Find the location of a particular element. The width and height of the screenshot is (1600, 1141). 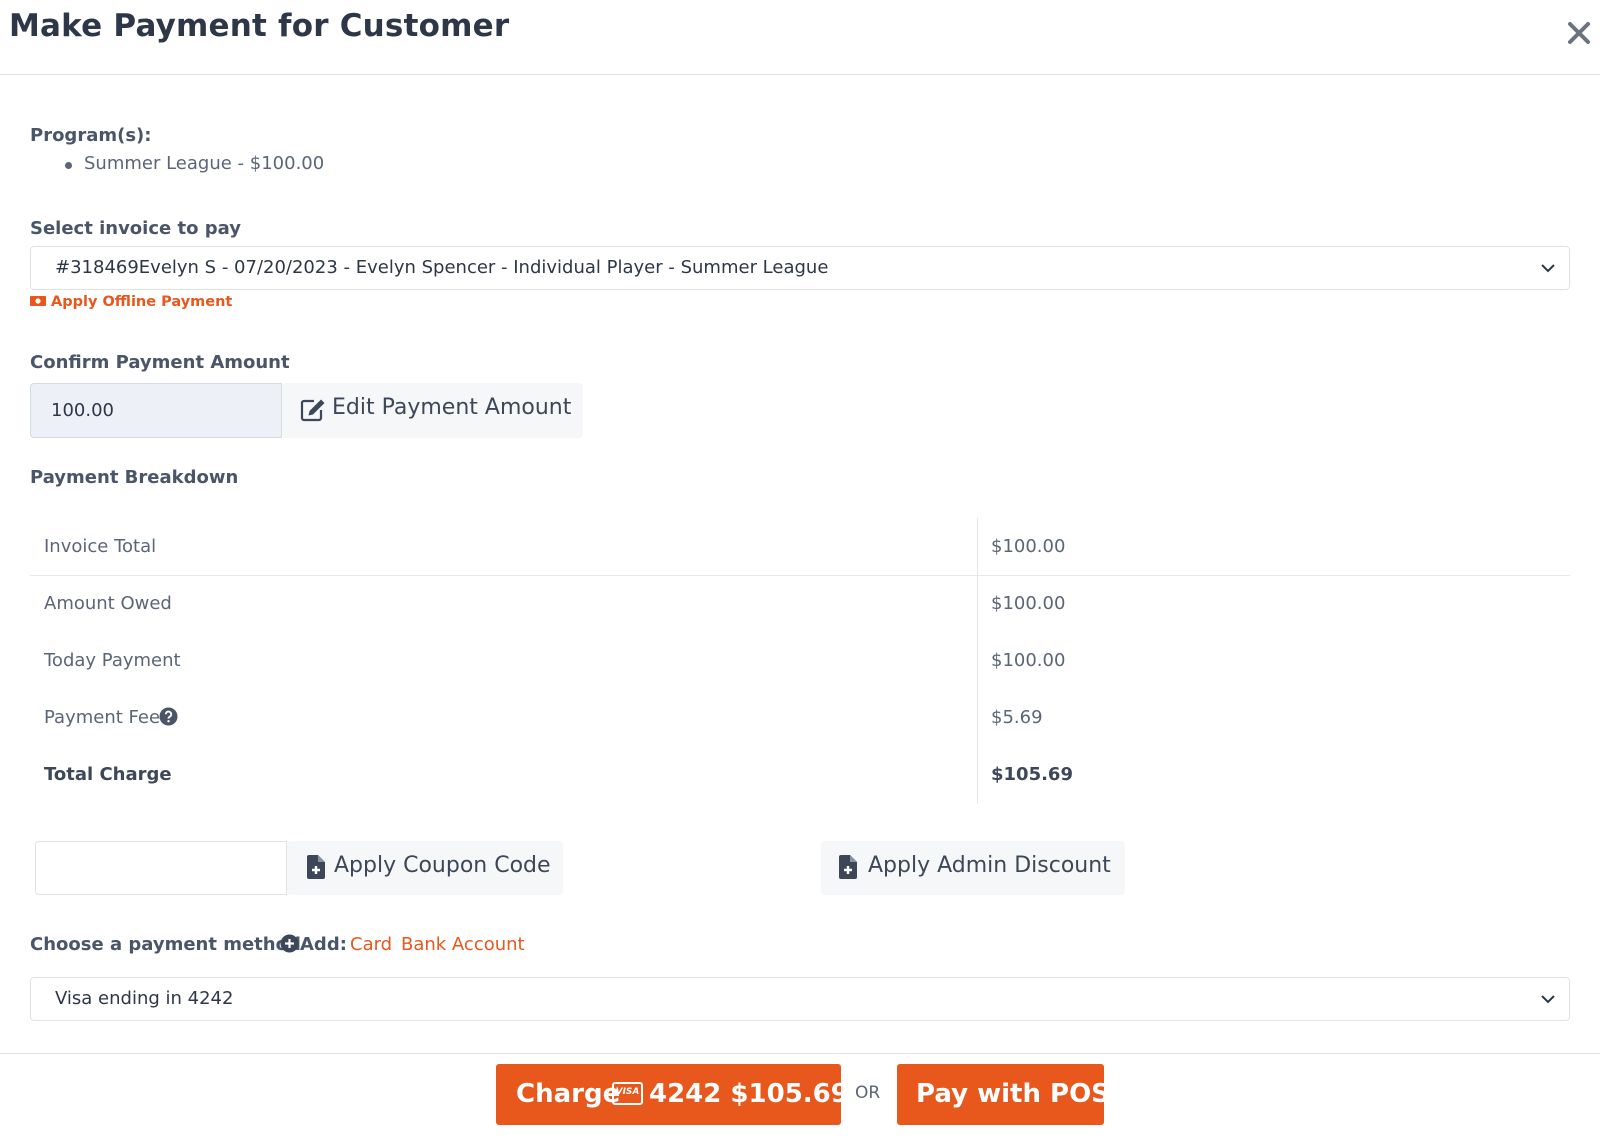

add-bank-account-link: Bank Account is located at coordinates (463, 944).